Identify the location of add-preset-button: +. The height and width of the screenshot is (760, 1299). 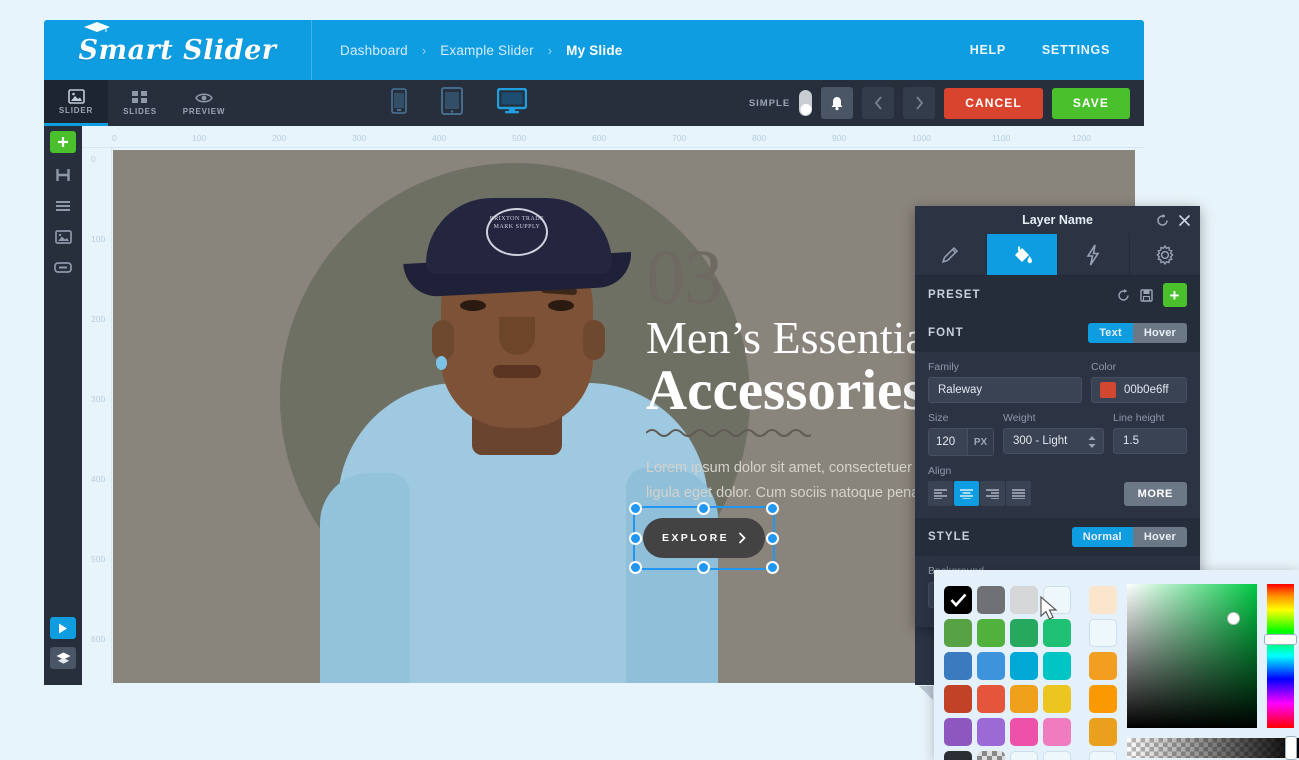
(1175, 295).